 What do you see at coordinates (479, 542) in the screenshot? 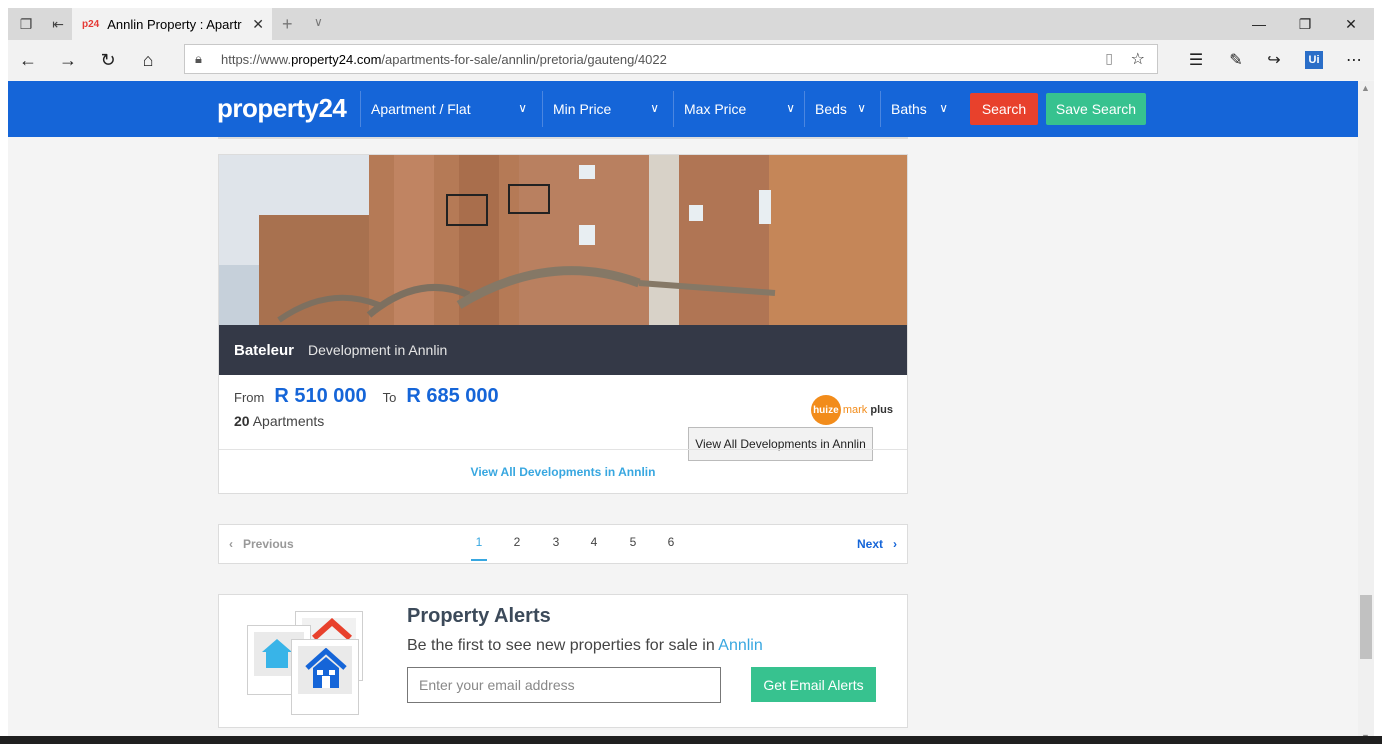
I see `page-1-link: 1` at bounding box center [479, 542].